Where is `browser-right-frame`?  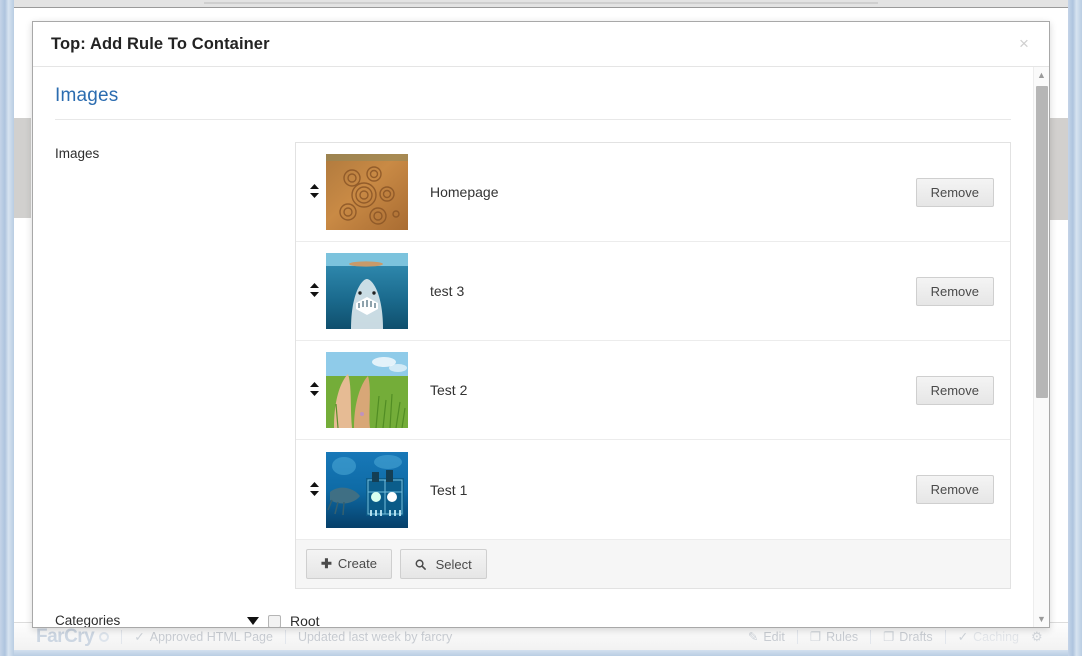
browser-right-frame is located at coordinates (1075, 328).